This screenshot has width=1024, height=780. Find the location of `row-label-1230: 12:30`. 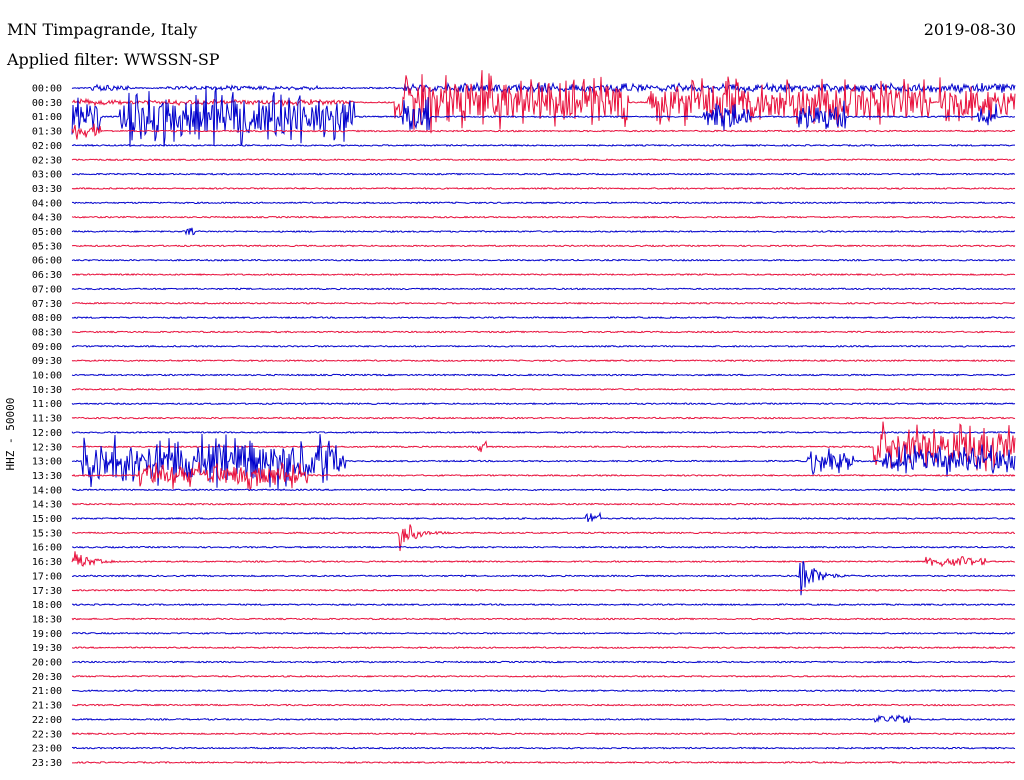

row-label-1230: 12:30 is located at coordinates (47, 447).